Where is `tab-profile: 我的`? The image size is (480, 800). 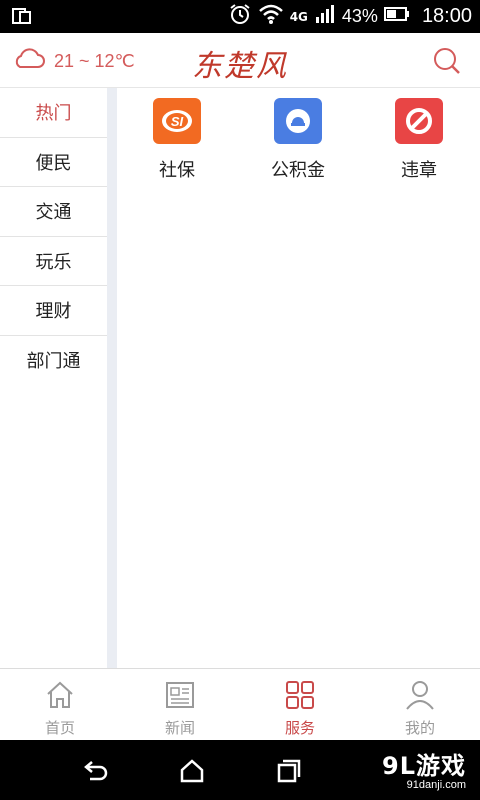
tab-profile: 我的 is located at coordinates (420, 704).